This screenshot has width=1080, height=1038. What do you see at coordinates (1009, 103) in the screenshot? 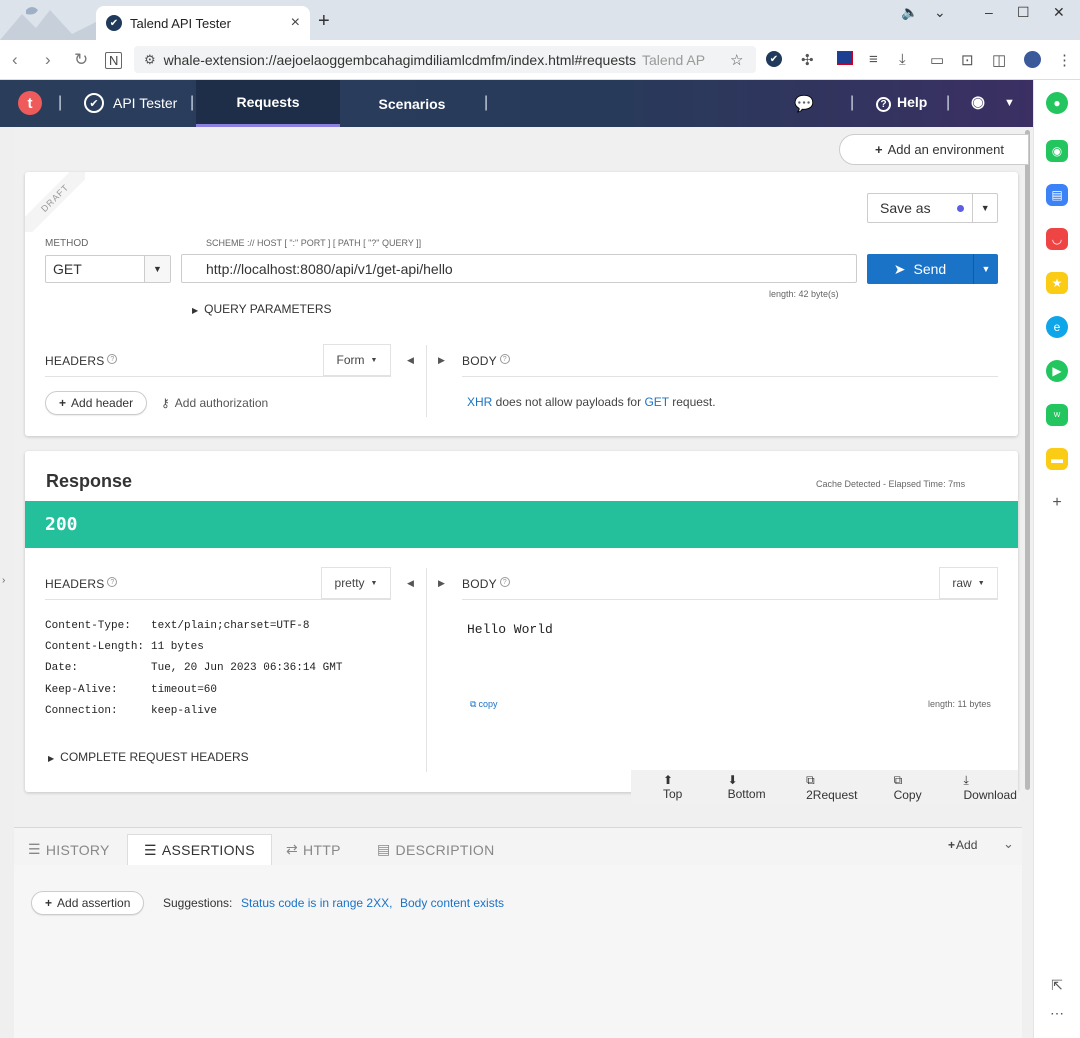
I see `user-menu-chevron-icon: ▼` at bounding box center [1009, 103].